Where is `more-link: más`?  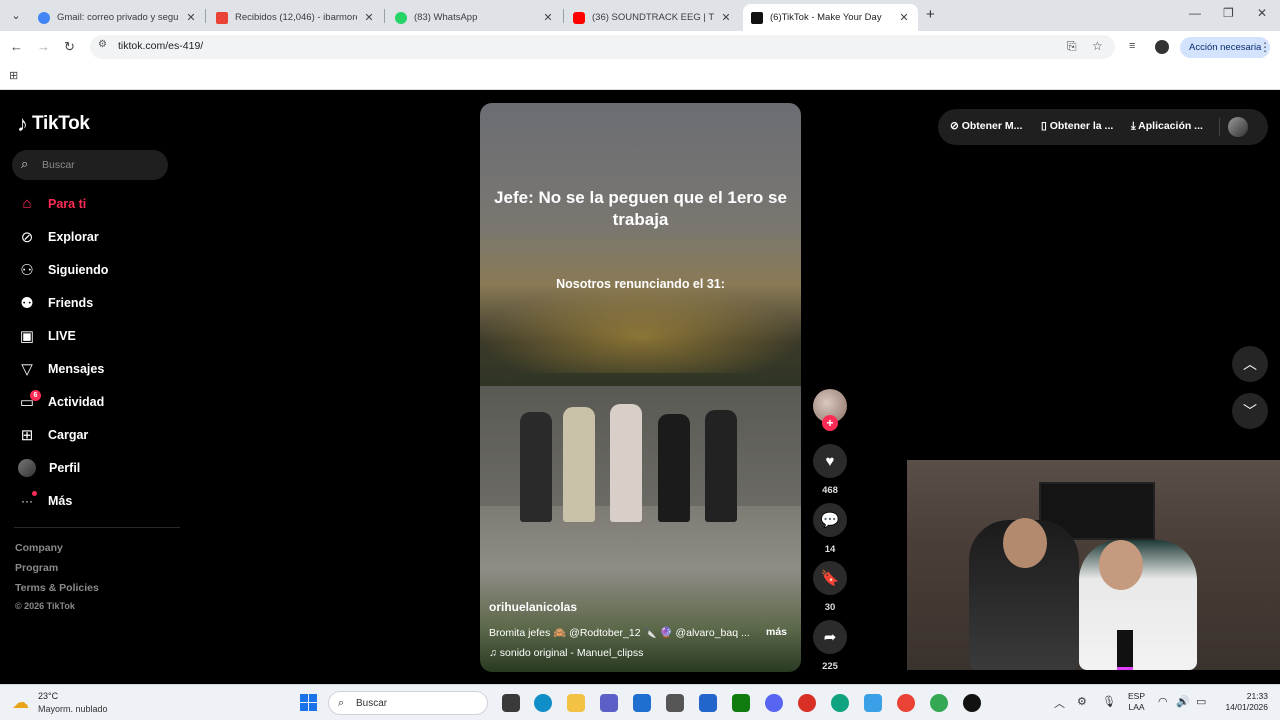
more-link: más is located at coordinates (776, 632).